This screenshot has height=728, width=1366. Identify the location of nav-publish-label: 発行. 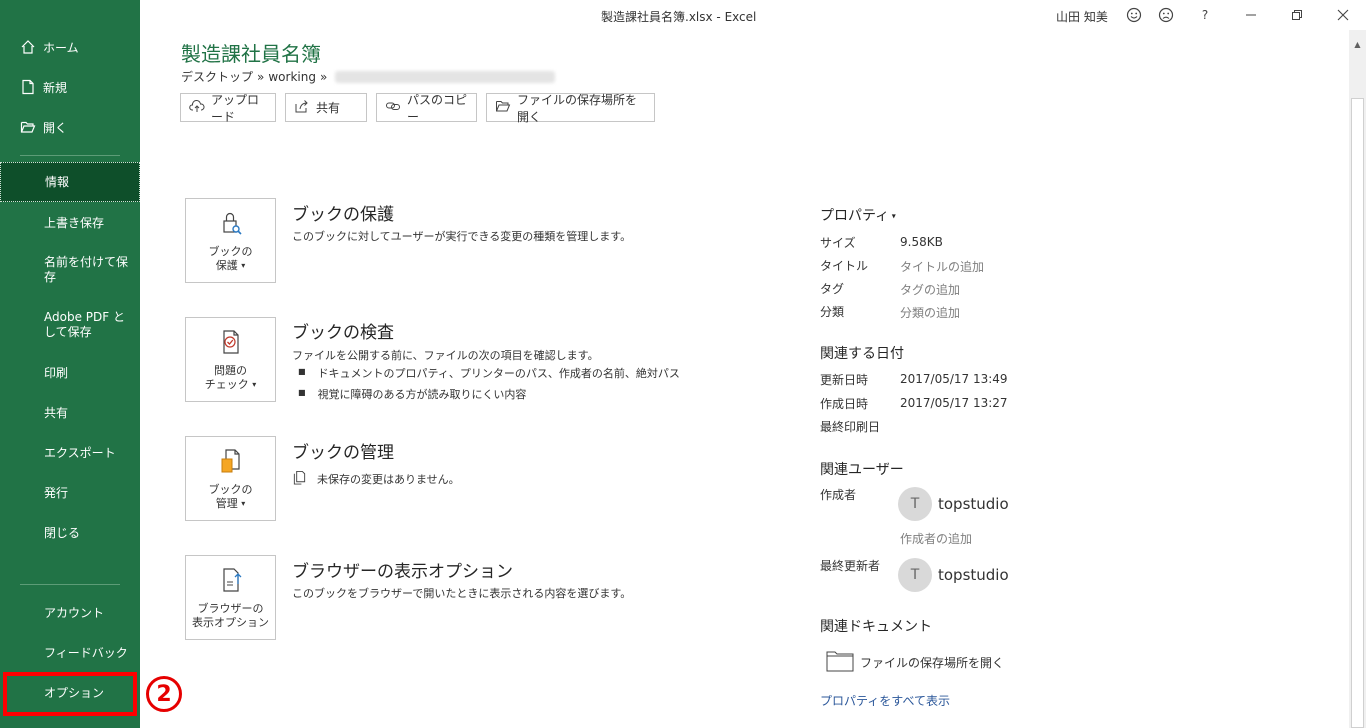
(56, 492).